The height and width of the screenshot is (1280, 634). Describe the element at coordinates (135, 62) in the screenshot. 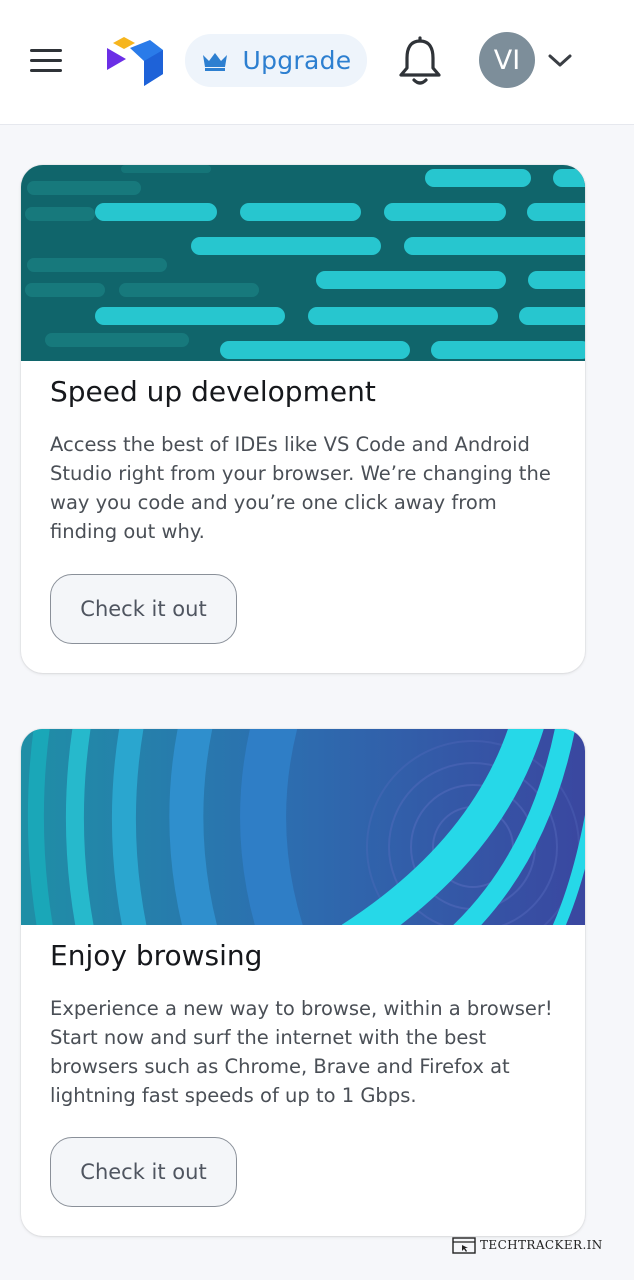

I see `logo-icon` at that location.